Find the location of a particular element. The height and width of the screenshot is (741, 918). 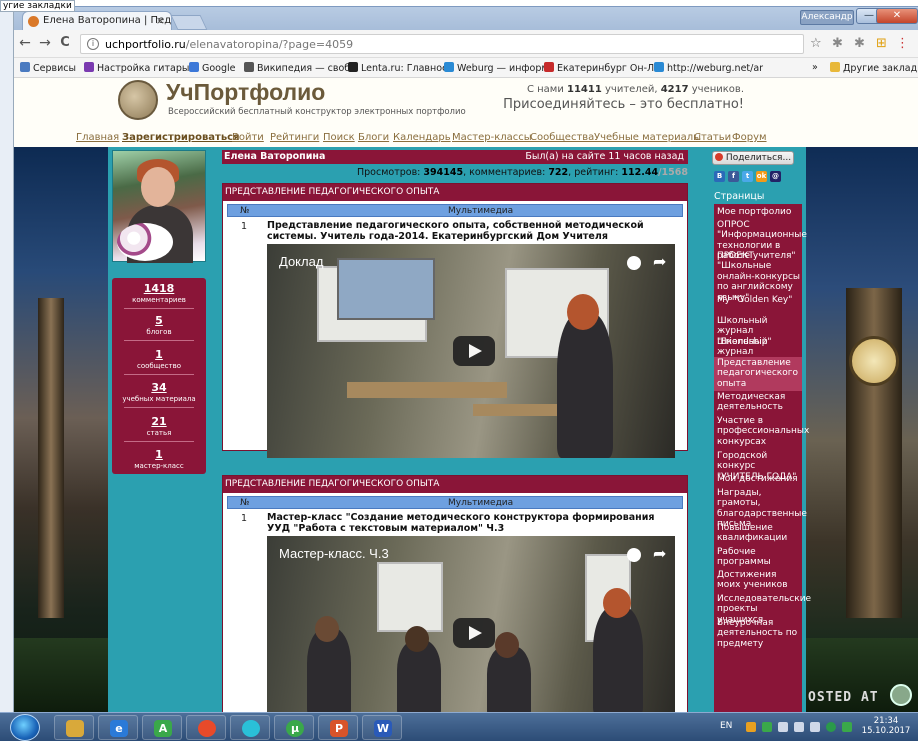

nav-blogs: Блоги is located at coordinates (373, 137).